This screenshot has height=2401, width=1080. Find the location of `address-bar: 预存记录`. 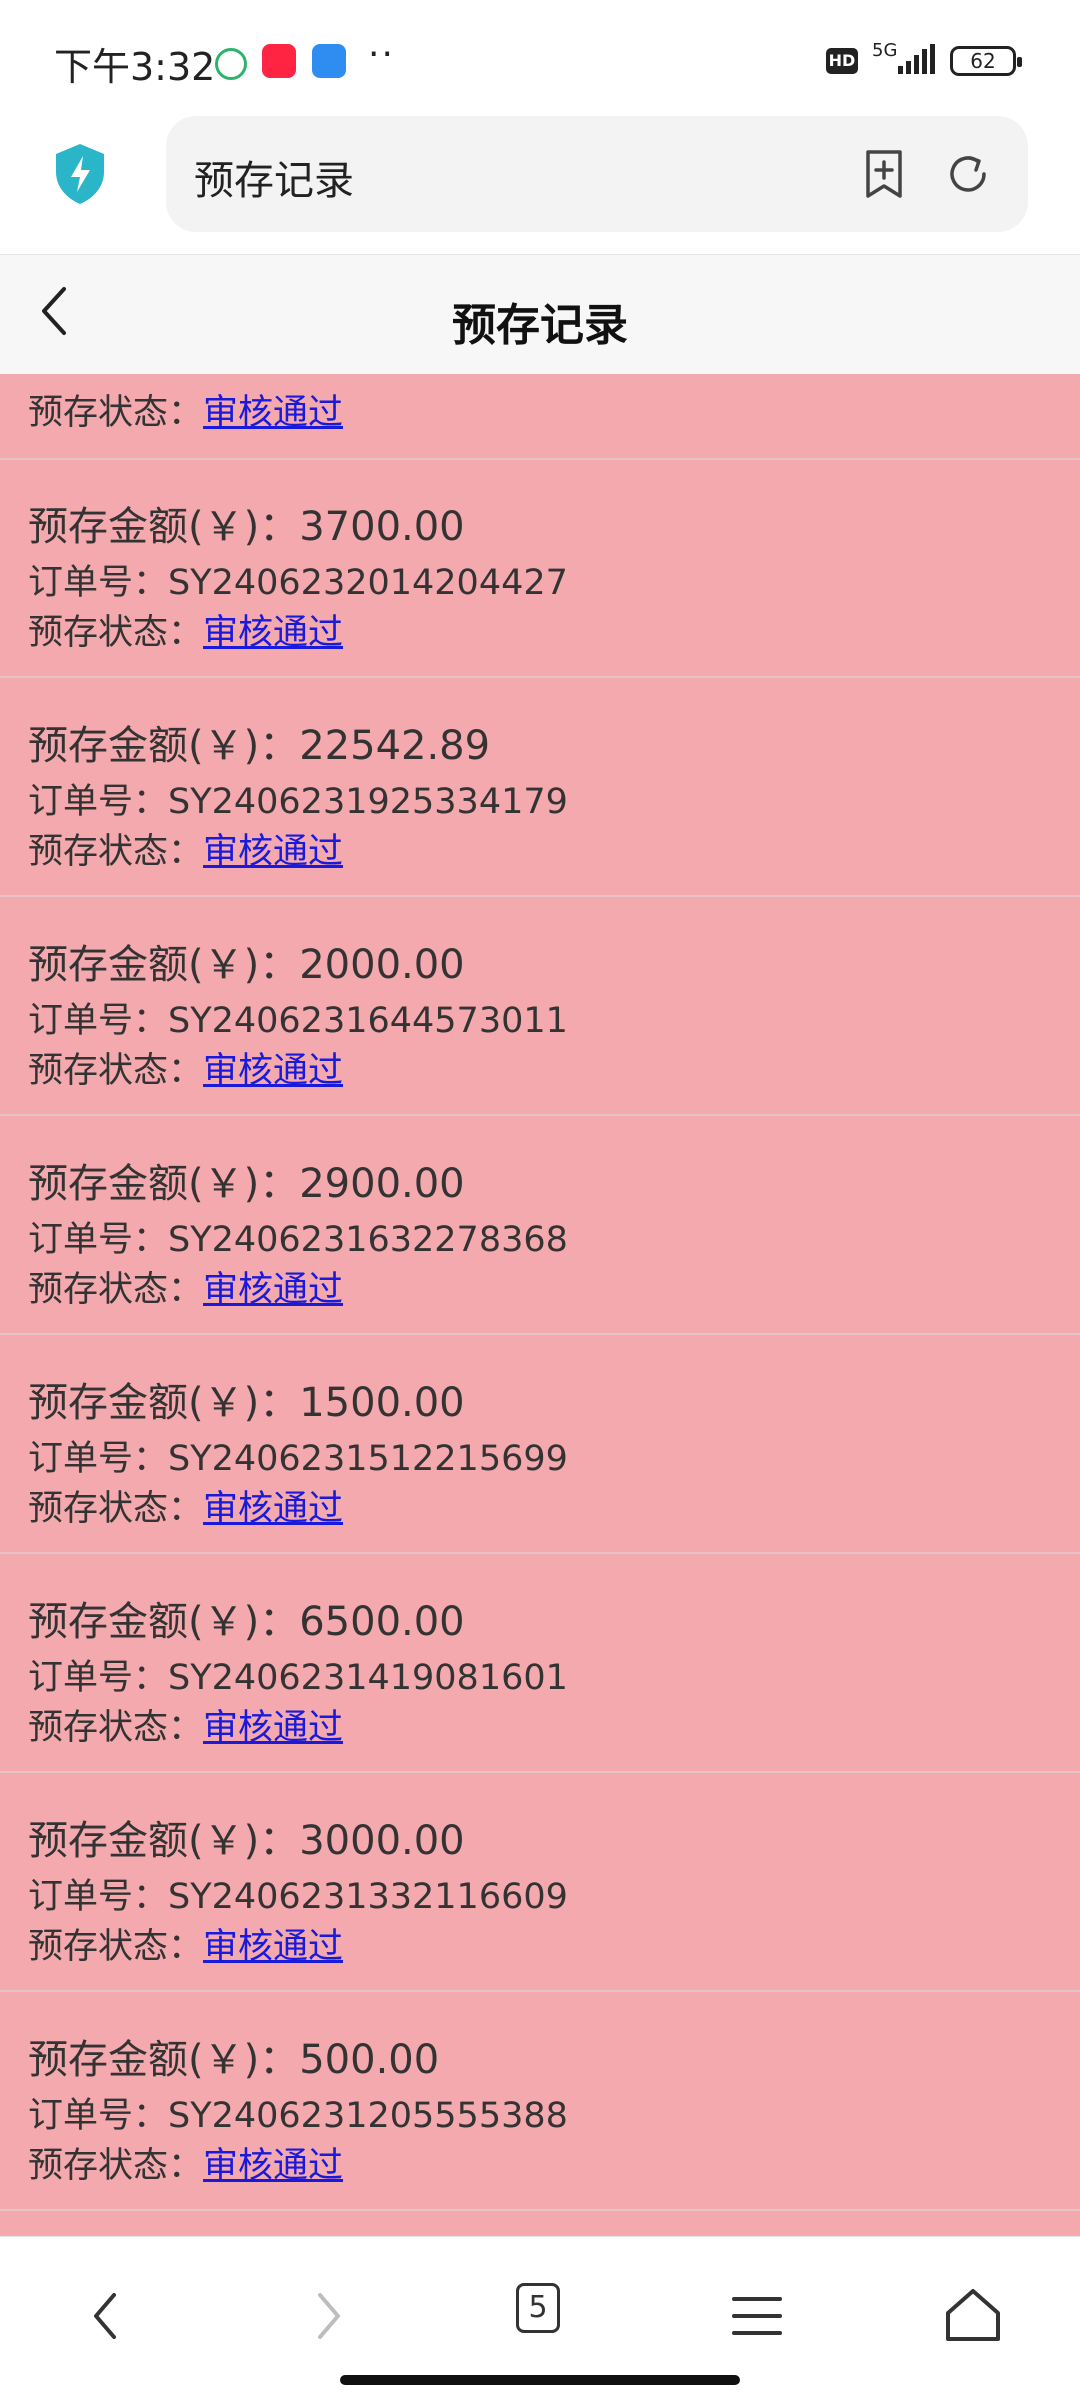

address-bar: 预存记录 is located at coordinates (597, 174).